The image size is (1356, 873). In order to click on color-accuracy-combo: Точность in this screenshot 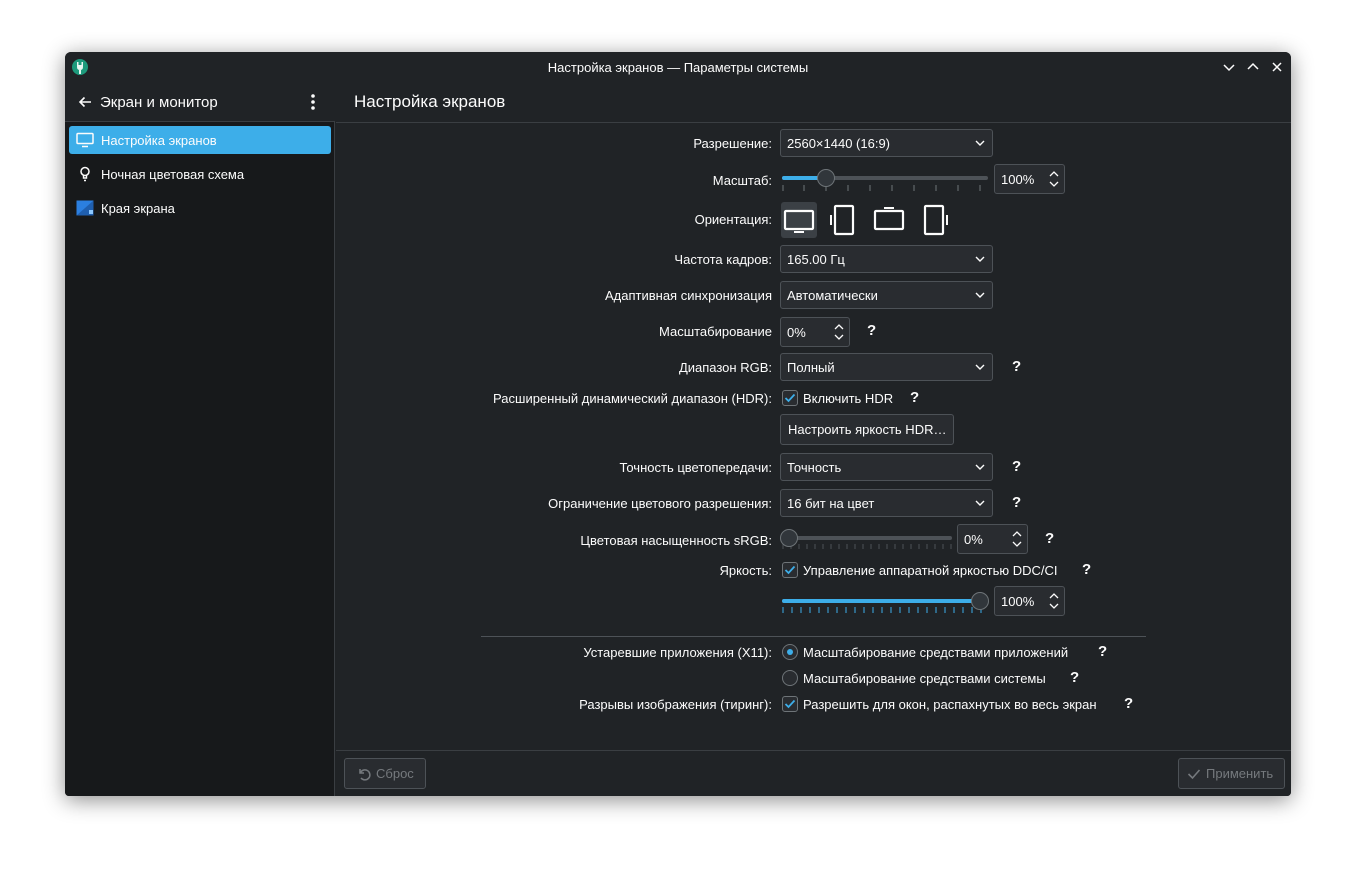, I will do `click(886, 467)`.